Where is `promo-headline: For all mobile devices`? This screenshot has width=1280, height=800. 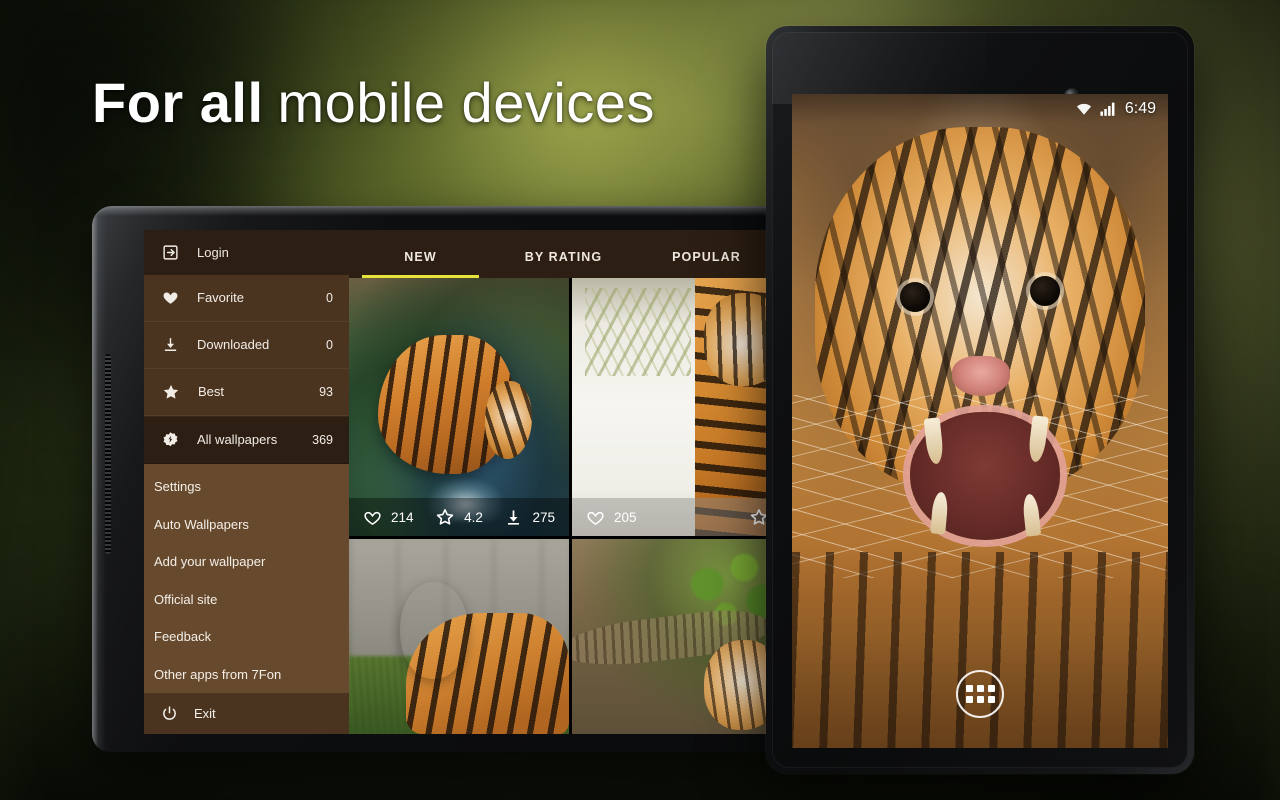
promo-headline: For all mobile devices is located at coordinates (373, 102).